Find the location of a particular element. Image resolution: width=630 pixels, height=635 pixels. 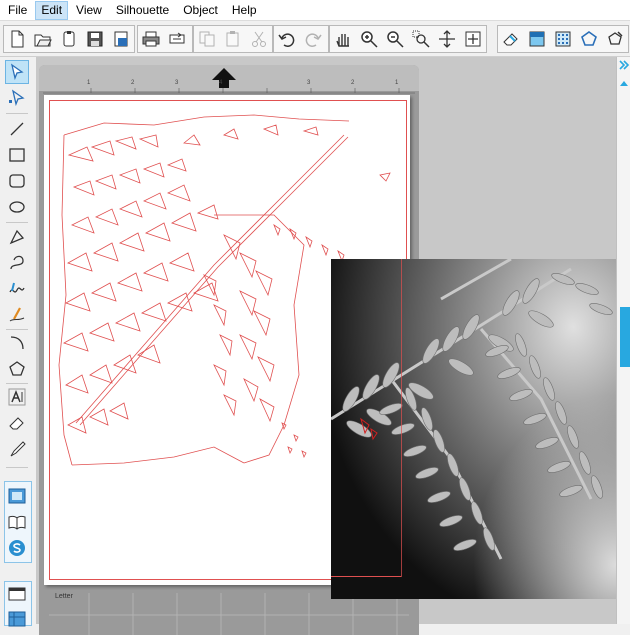

scroll-thumb is located at coordinates (625, 337).